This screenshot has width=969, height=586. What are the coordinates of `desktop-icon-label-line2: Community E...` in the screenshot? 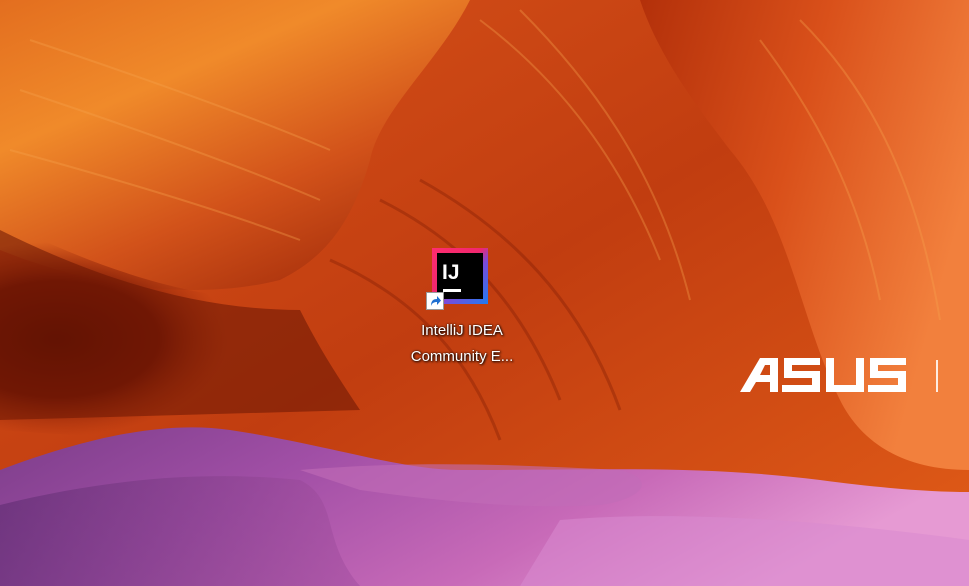 It's located at (462, 356).